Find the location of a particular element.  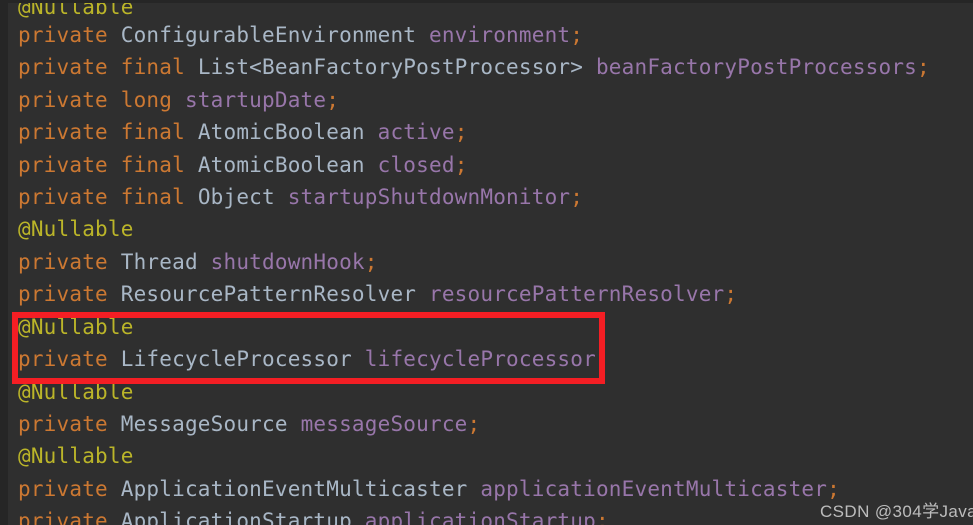

code-token-fld: beanFactoryPostProcessors is located at coordinates (756, 67).